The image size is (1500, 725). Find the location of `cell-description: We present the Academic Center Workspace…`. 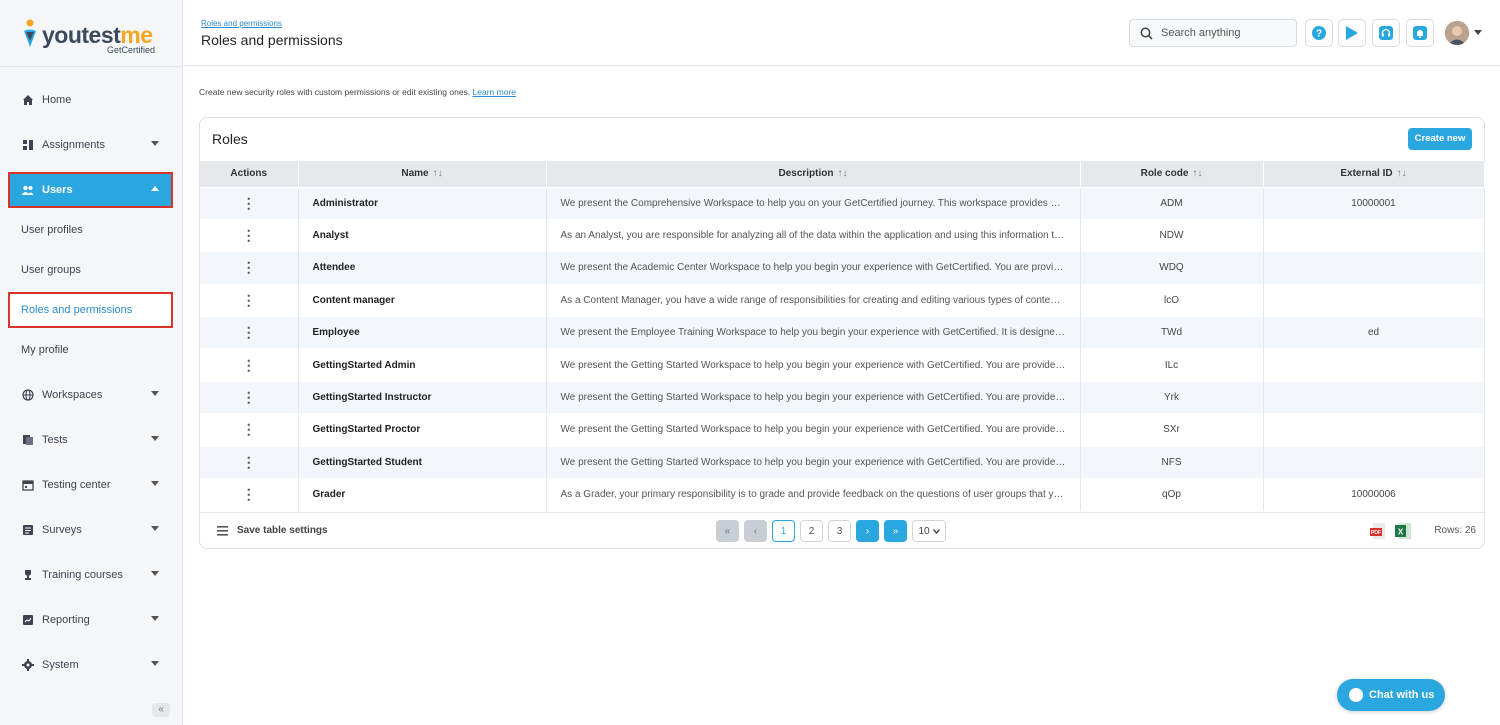

cell-description: We present the Academic Center Workspace… is located at coordinates (813, 268).